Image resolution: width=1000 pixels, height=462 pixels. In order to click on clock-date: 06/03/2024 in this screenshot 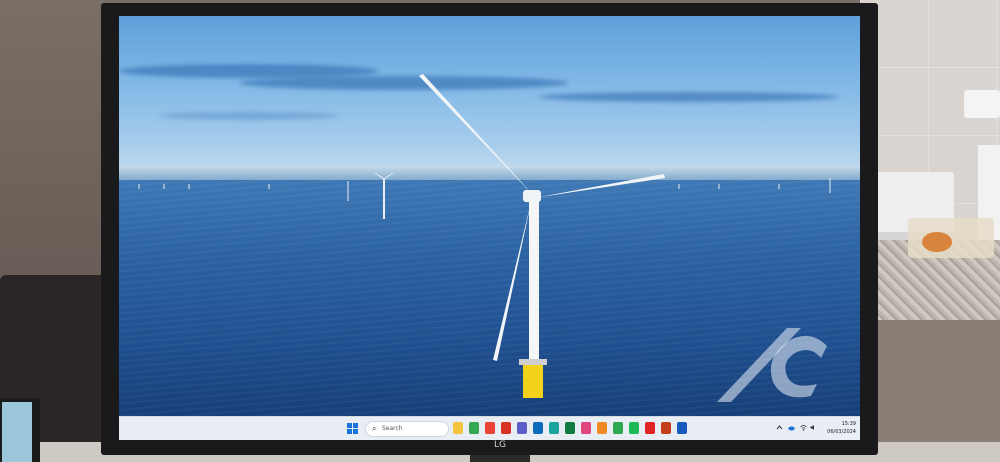, I will do `click(841, 432)`.